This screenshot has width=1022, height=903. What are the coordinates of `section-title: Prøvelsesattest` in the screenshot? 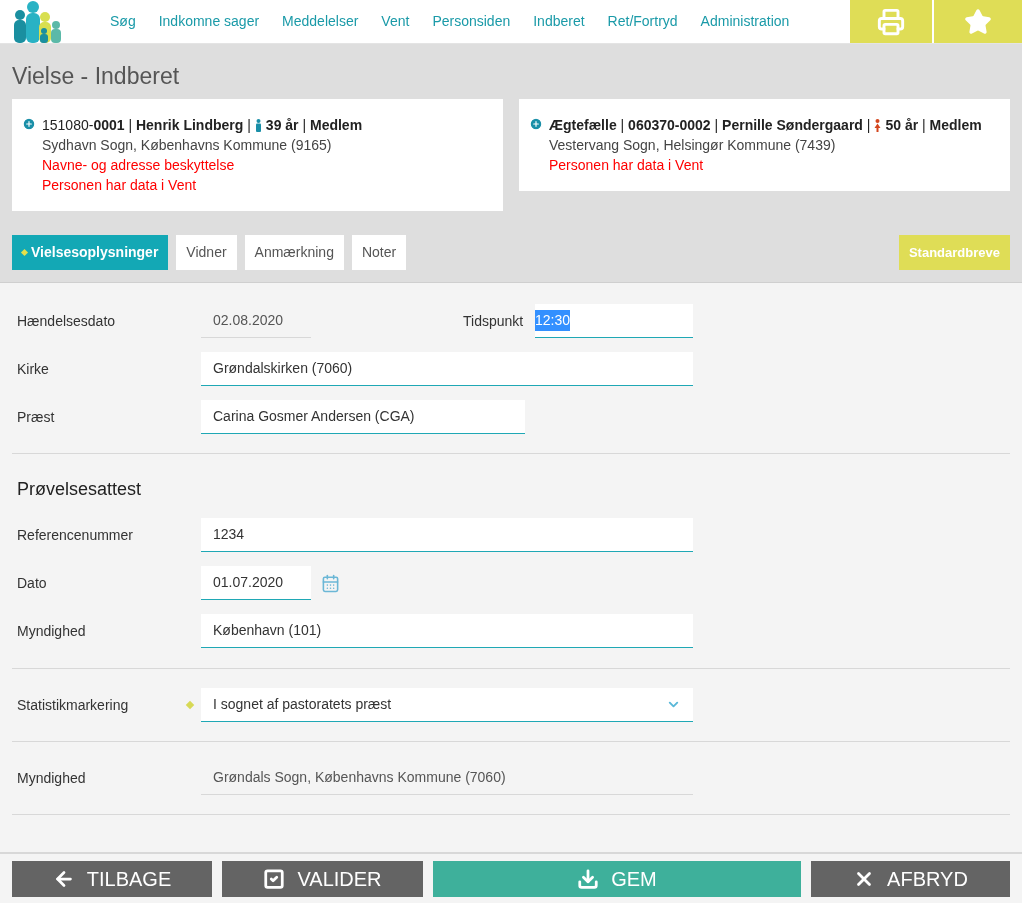 It's located at (80, 489).